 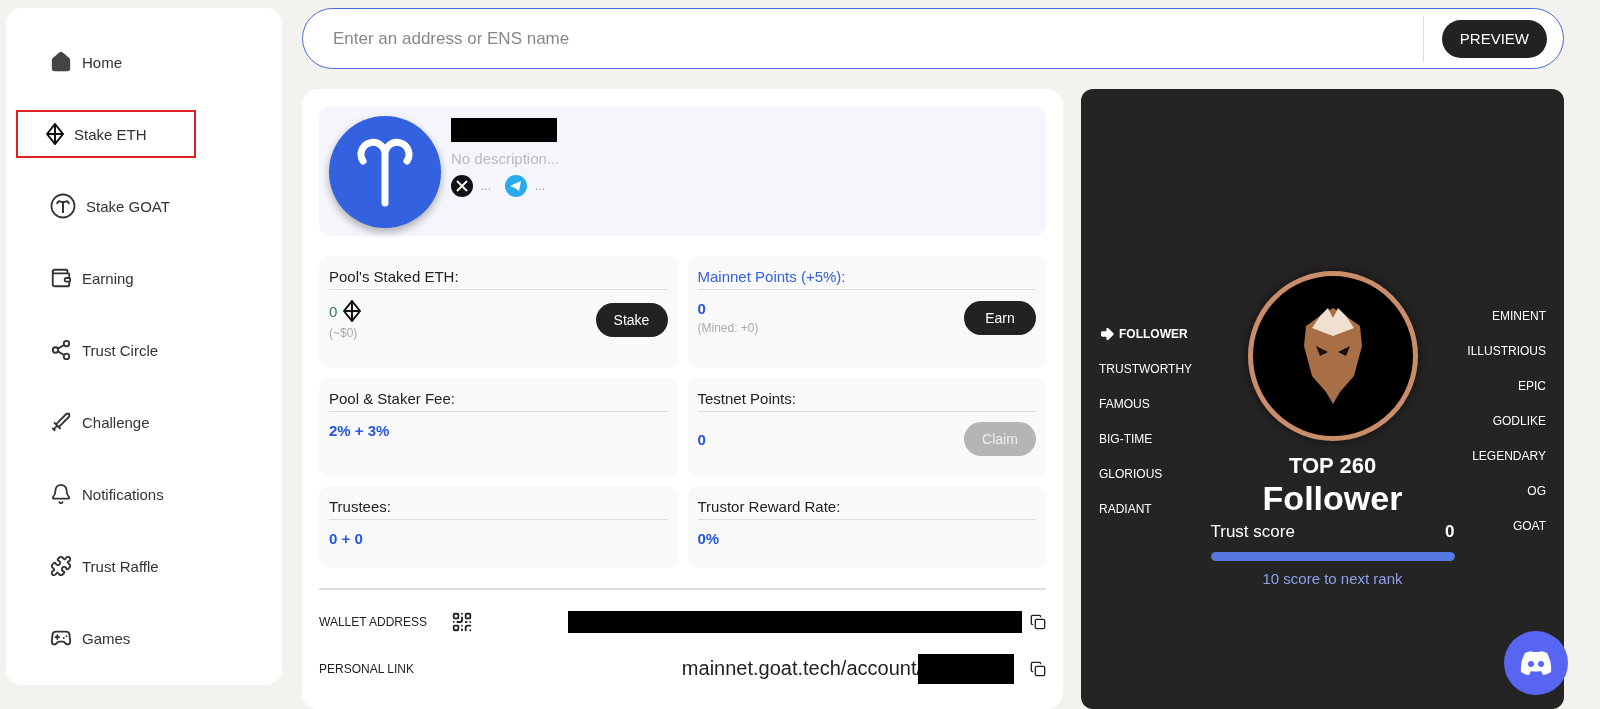 I want to click on home-icon, so click(x=61, y=62).